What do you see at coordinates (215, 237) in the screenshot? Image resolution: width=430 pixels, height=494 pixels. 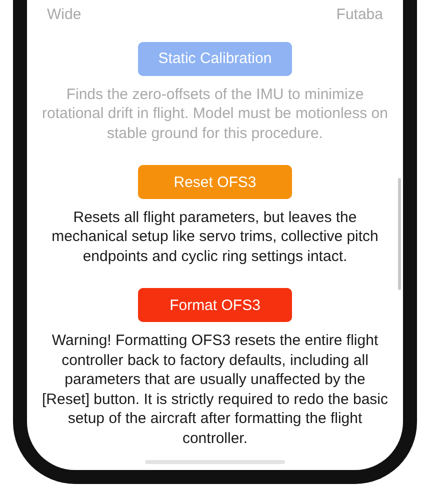 I see `action-description: Resets all flight parameters, but leaves the mechanical setup like servo trims, collective pitch endpoints and cyclic ring settings intact.` at bounding box center [215, 237].